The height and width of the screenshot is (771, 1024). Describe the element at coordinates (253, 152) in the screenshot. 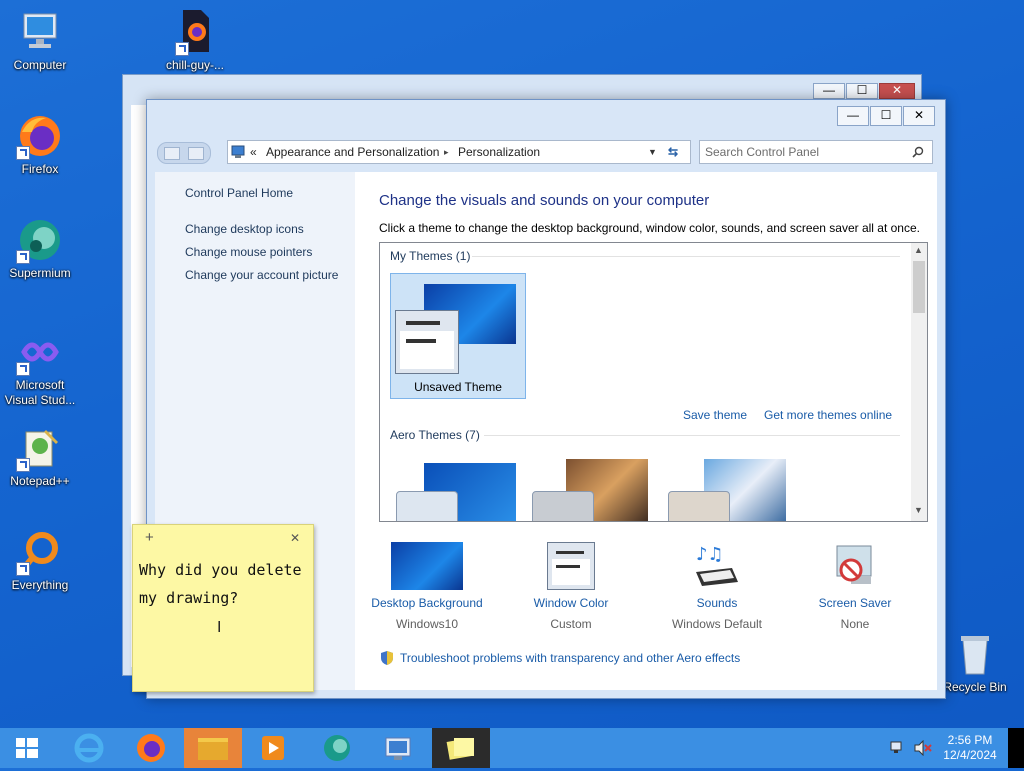

I see `breadcrumb-overflow: «` at that location.